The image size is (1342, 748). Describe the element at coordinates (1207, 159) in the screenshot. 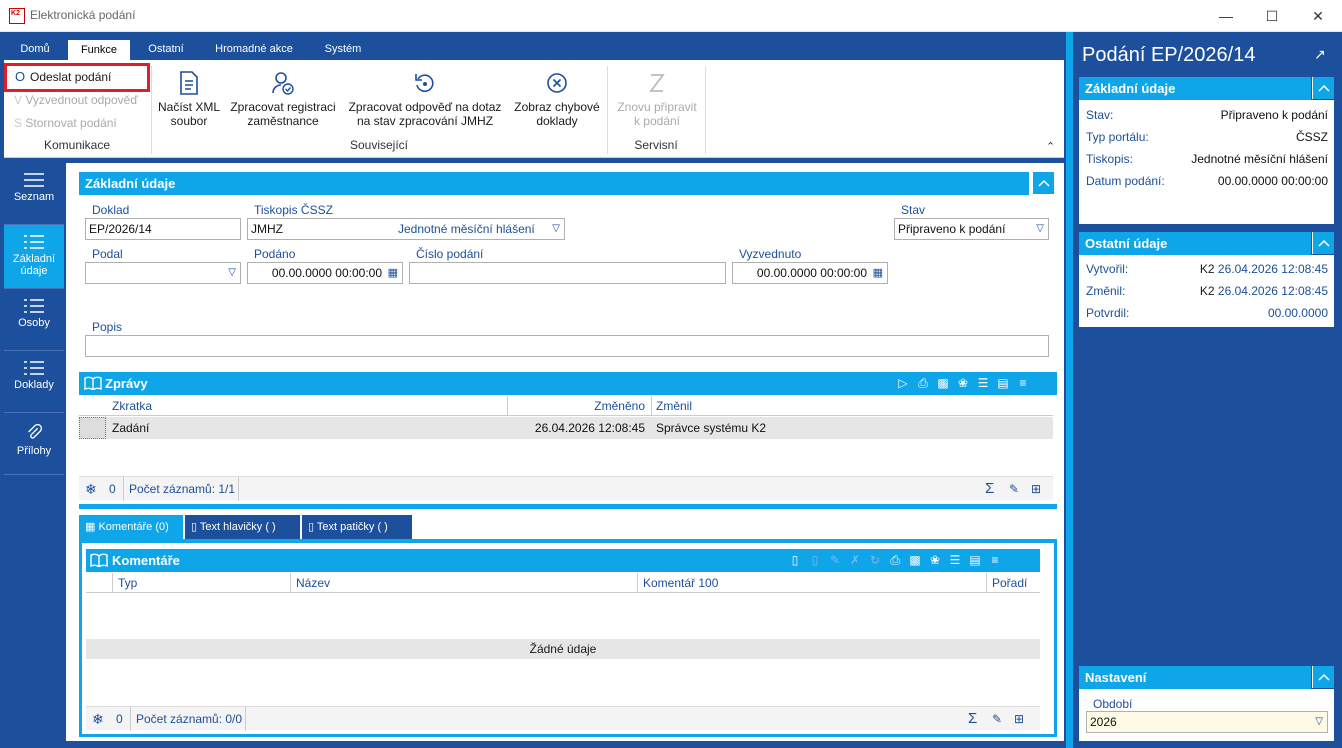

I see `side-row-tiskopis: Tiskopis: Jednotné měsíční hlášení` at that location.